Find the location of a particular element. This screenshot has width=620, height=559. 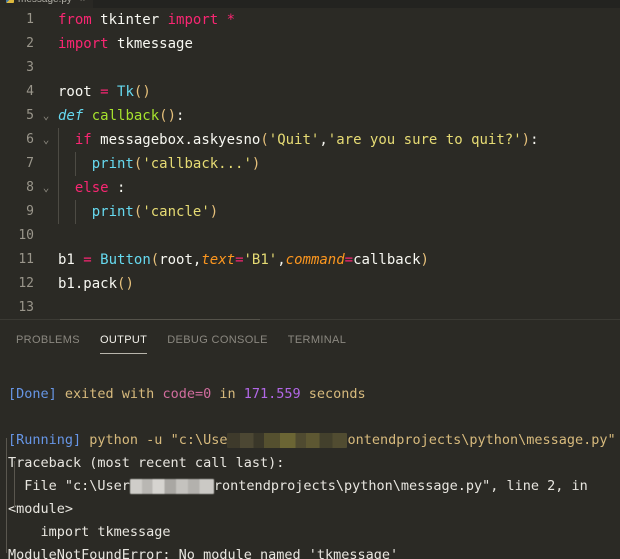

code-line: 5 ⌄ def callback(): is located at coordinates (310, 116).